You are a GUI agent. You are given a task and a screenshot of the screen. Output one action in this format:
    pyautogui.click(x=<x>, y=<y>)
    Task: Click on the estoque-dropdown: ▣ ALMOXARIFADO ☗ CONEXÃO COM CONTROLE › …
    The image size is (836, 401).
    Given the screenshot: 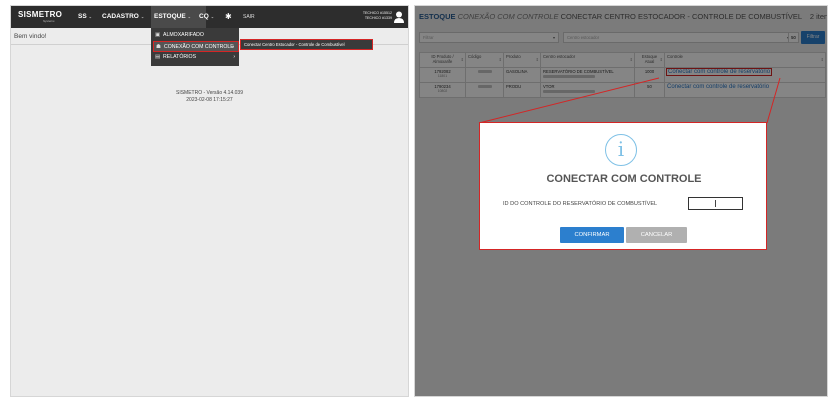 What is the action you would take?
    pyautogui.click(x=195, y=47)
    